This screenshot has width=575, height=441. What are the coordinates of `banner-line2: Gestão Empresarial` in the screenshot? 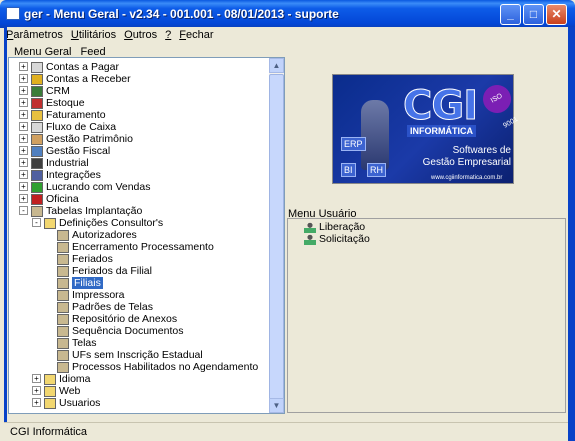 It's located at (466, 162).